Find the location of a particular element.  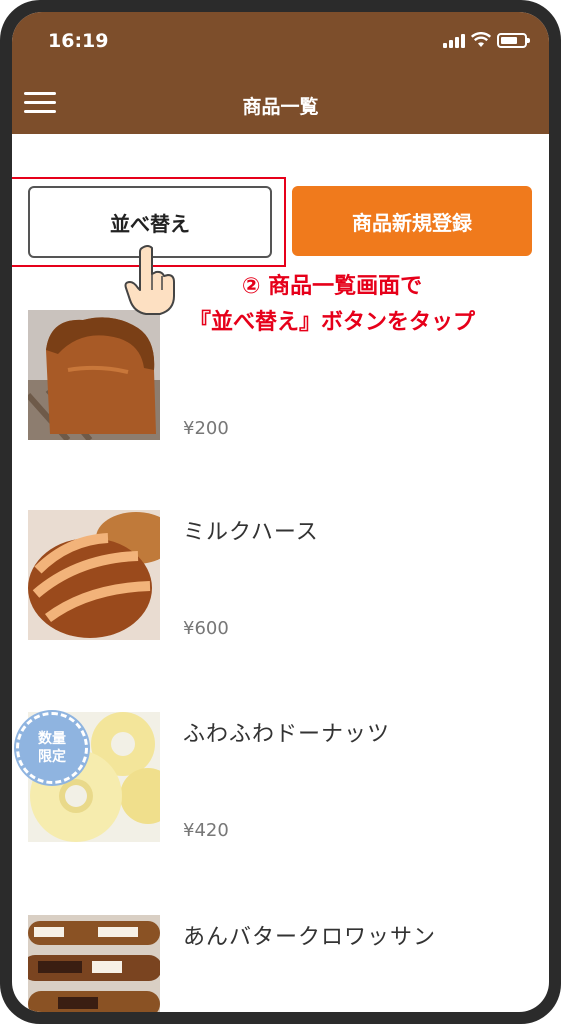

product-item: ミルクハース ¥600 is located at coordinates (283, 580).